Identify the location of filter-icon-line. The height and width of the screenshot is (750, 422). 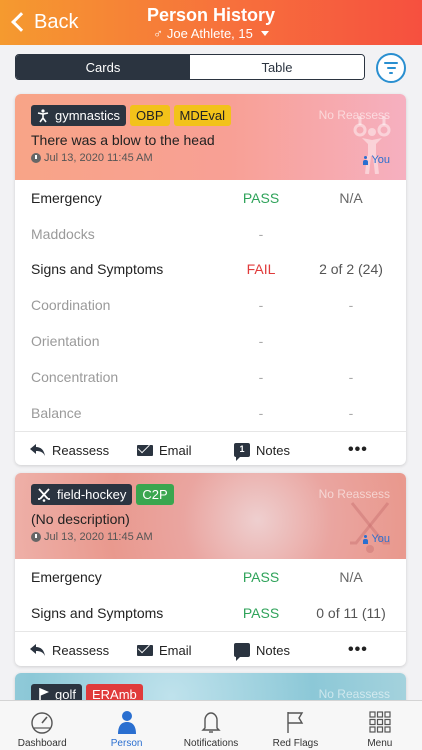
(391, 73).